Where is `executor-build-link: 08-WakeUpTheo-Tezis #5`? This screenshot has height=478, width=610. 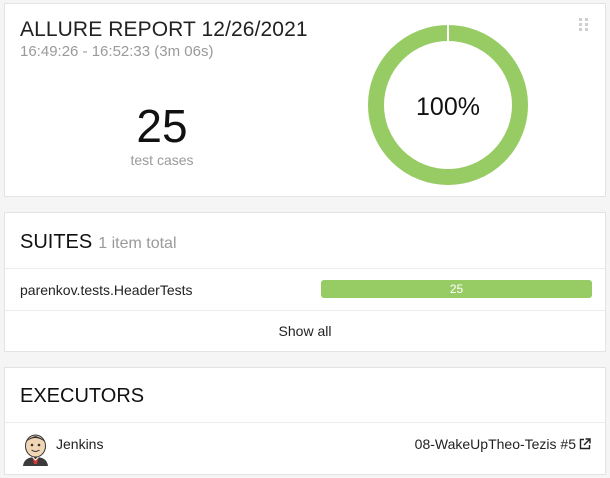 executor-build-link: 08-WakeUpTheo-Tezis #5 is located at coordinates (503, 444).